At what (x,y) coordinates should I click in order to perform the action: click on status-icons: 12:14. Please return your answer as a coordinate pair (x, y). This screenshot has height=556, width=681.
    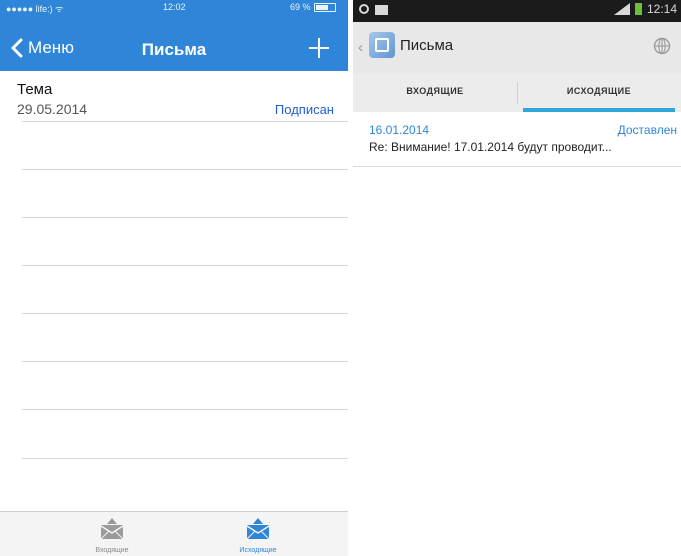
    Looking at the image, I should click on (645, 9).